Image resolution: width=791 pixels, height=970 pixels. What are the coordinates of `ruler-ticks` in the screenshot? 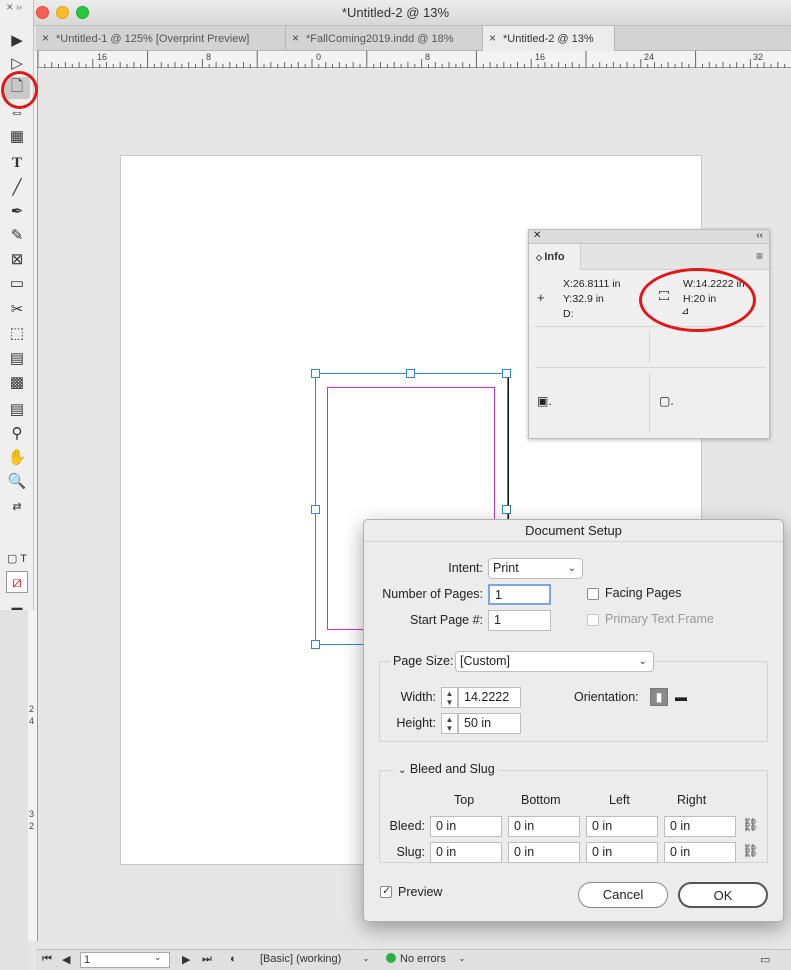 It's located at (411, 59).